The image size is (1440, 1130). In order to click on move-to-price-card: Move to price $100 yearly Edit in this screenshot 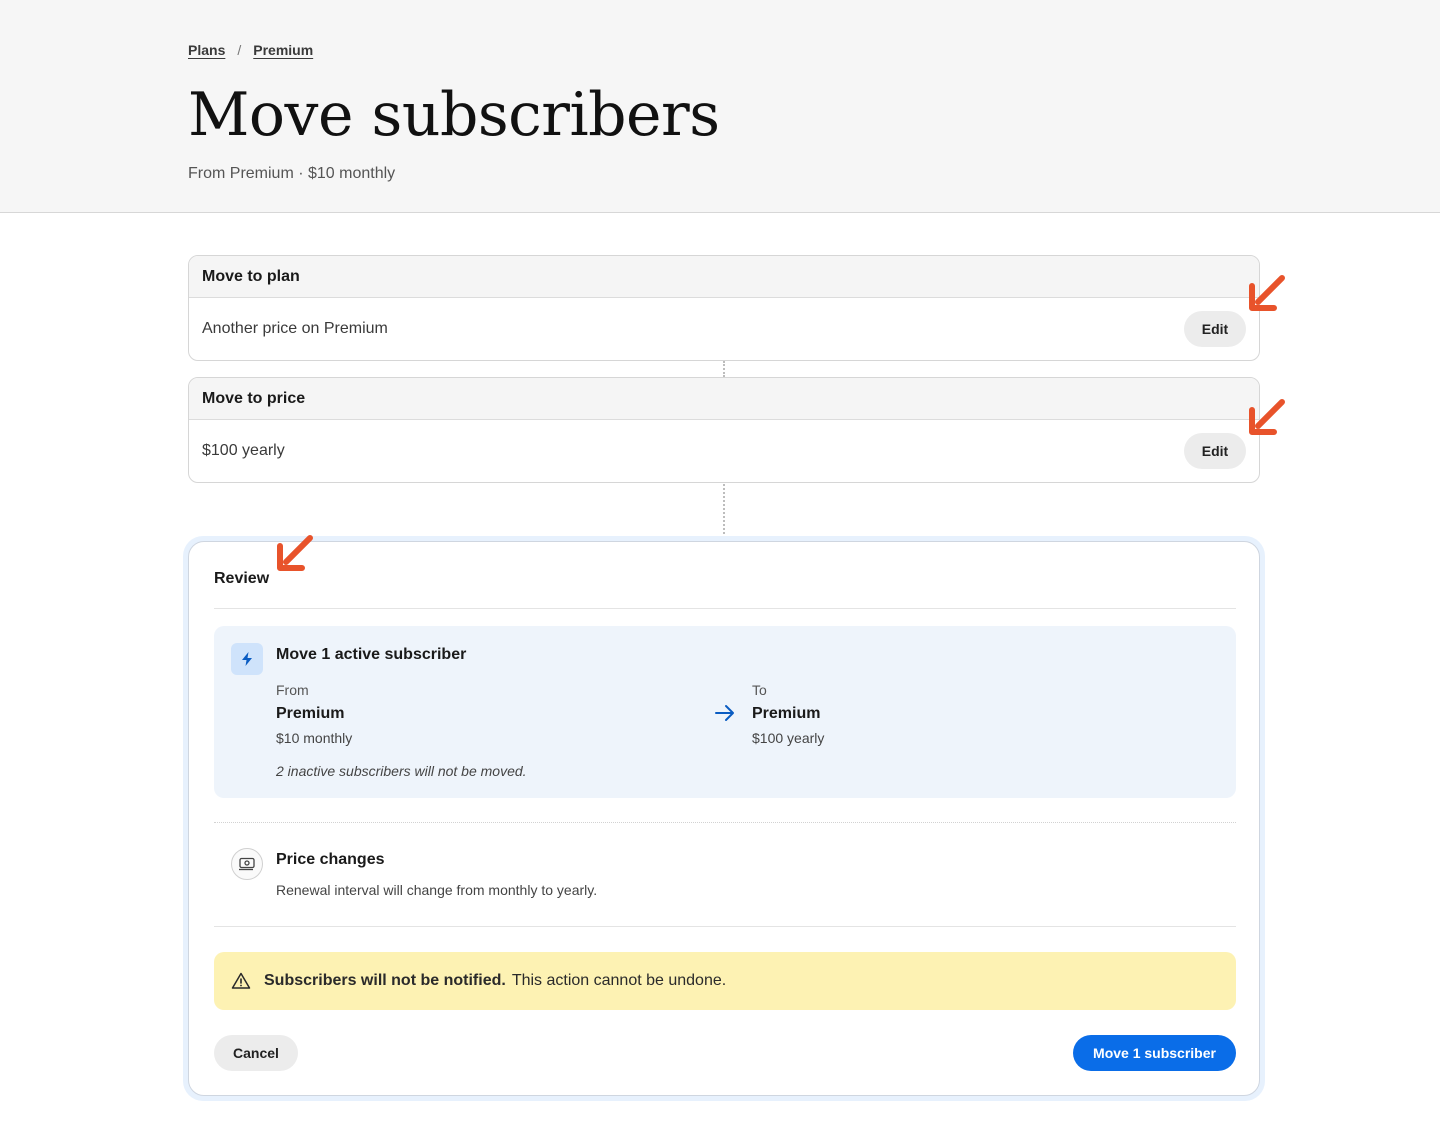, I will do `click(724, 430)`.